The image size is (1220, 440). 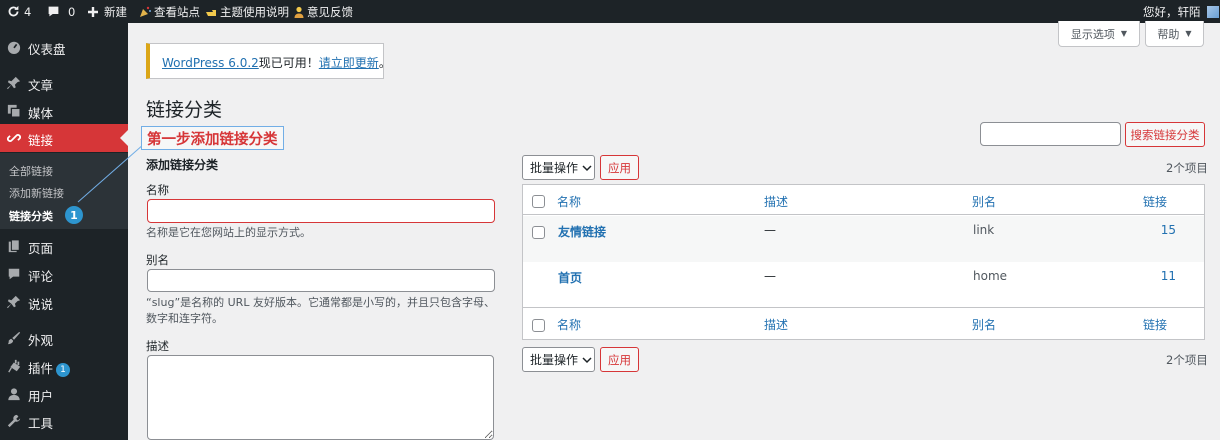 What do you see at coordinates (554, 360) in the screenshot?
I see `bulk-action-label: 批量操作` at bounding box center [554, 360].